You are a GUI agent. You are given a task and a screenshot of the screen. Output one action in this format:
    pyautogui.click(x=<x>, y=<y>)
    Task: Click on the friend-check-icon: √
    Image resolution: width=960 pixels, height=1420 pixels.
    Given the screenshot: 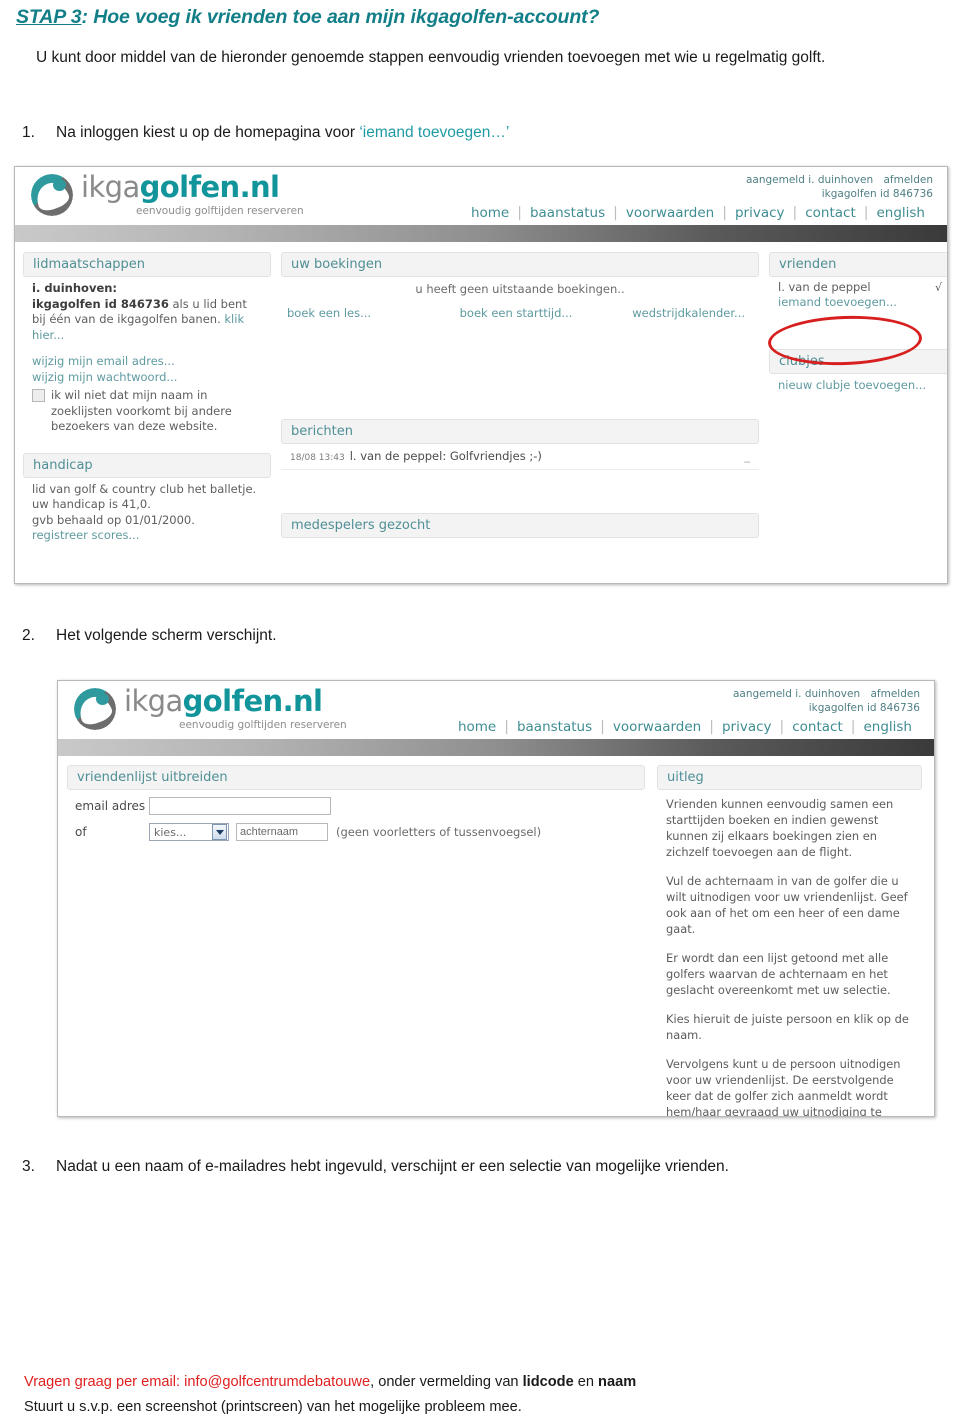 What is the action you would take?
    pyautogui.click(x=938, y=287)
    